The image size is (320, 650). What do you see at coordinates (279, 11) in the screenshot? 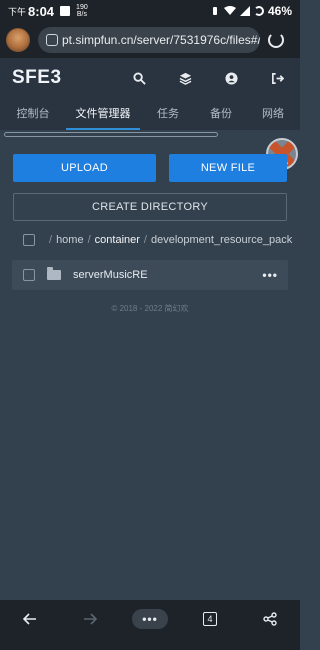
I see `battery-percent: 46%` at bounding box center [279, 11].